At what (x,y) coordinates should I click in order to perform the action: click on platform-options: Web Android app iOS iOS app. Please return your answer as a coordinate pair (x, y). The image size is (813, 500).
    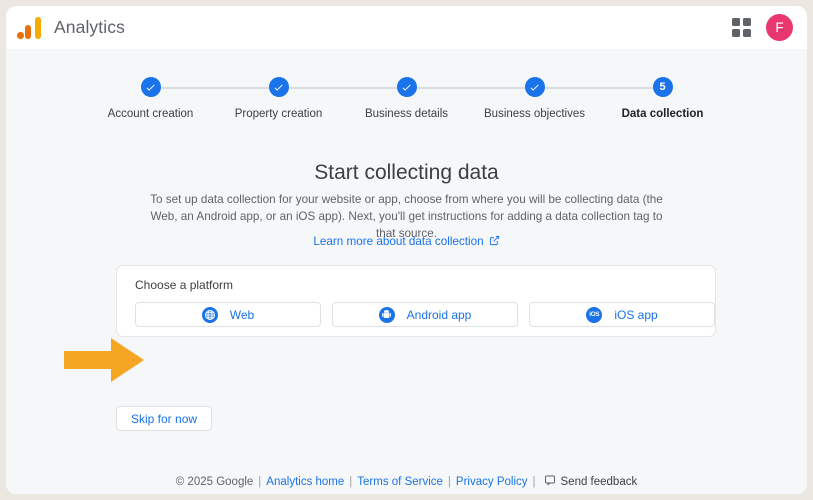
    Looking at the image, I should click on (425, 314).